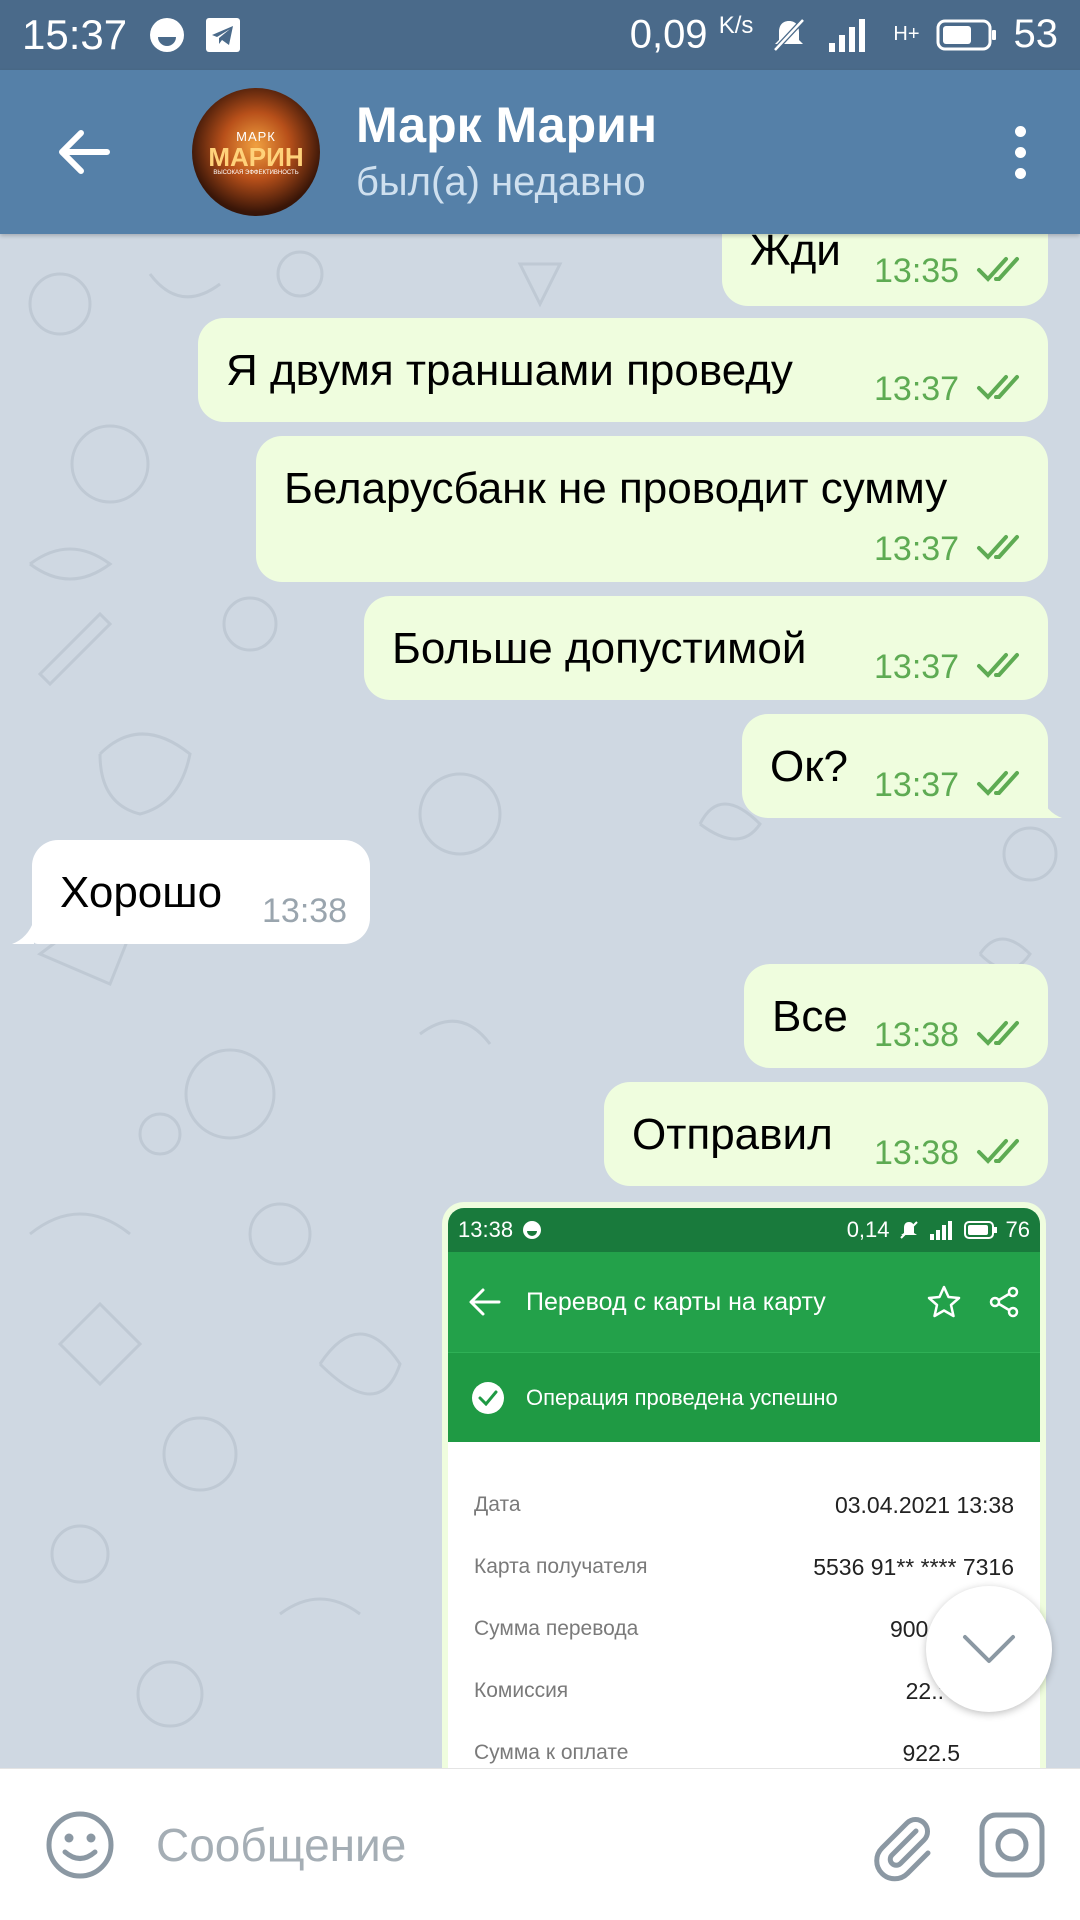 The height and width of the screenshot is (1920, 1080). Describe the element at coordinates (556, 1628) in the screenshot. I see `receipt-row-label: Сумма перевода` at that location.